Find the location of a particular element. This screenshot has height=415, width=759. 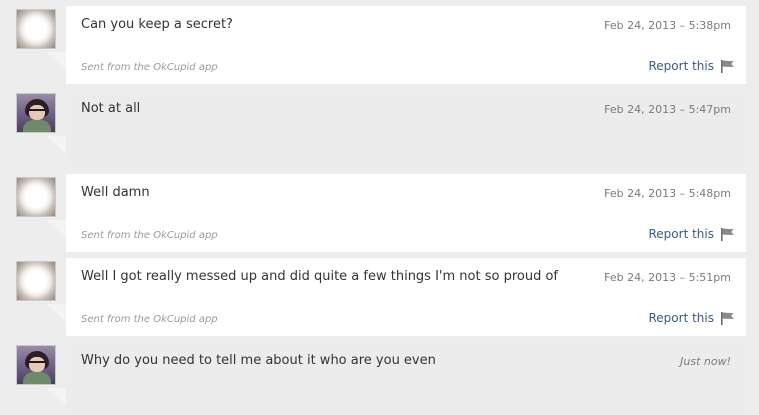

message-timestamp: Feb 24, 2013 – 5:51pm is located at coordinates (667, 277).